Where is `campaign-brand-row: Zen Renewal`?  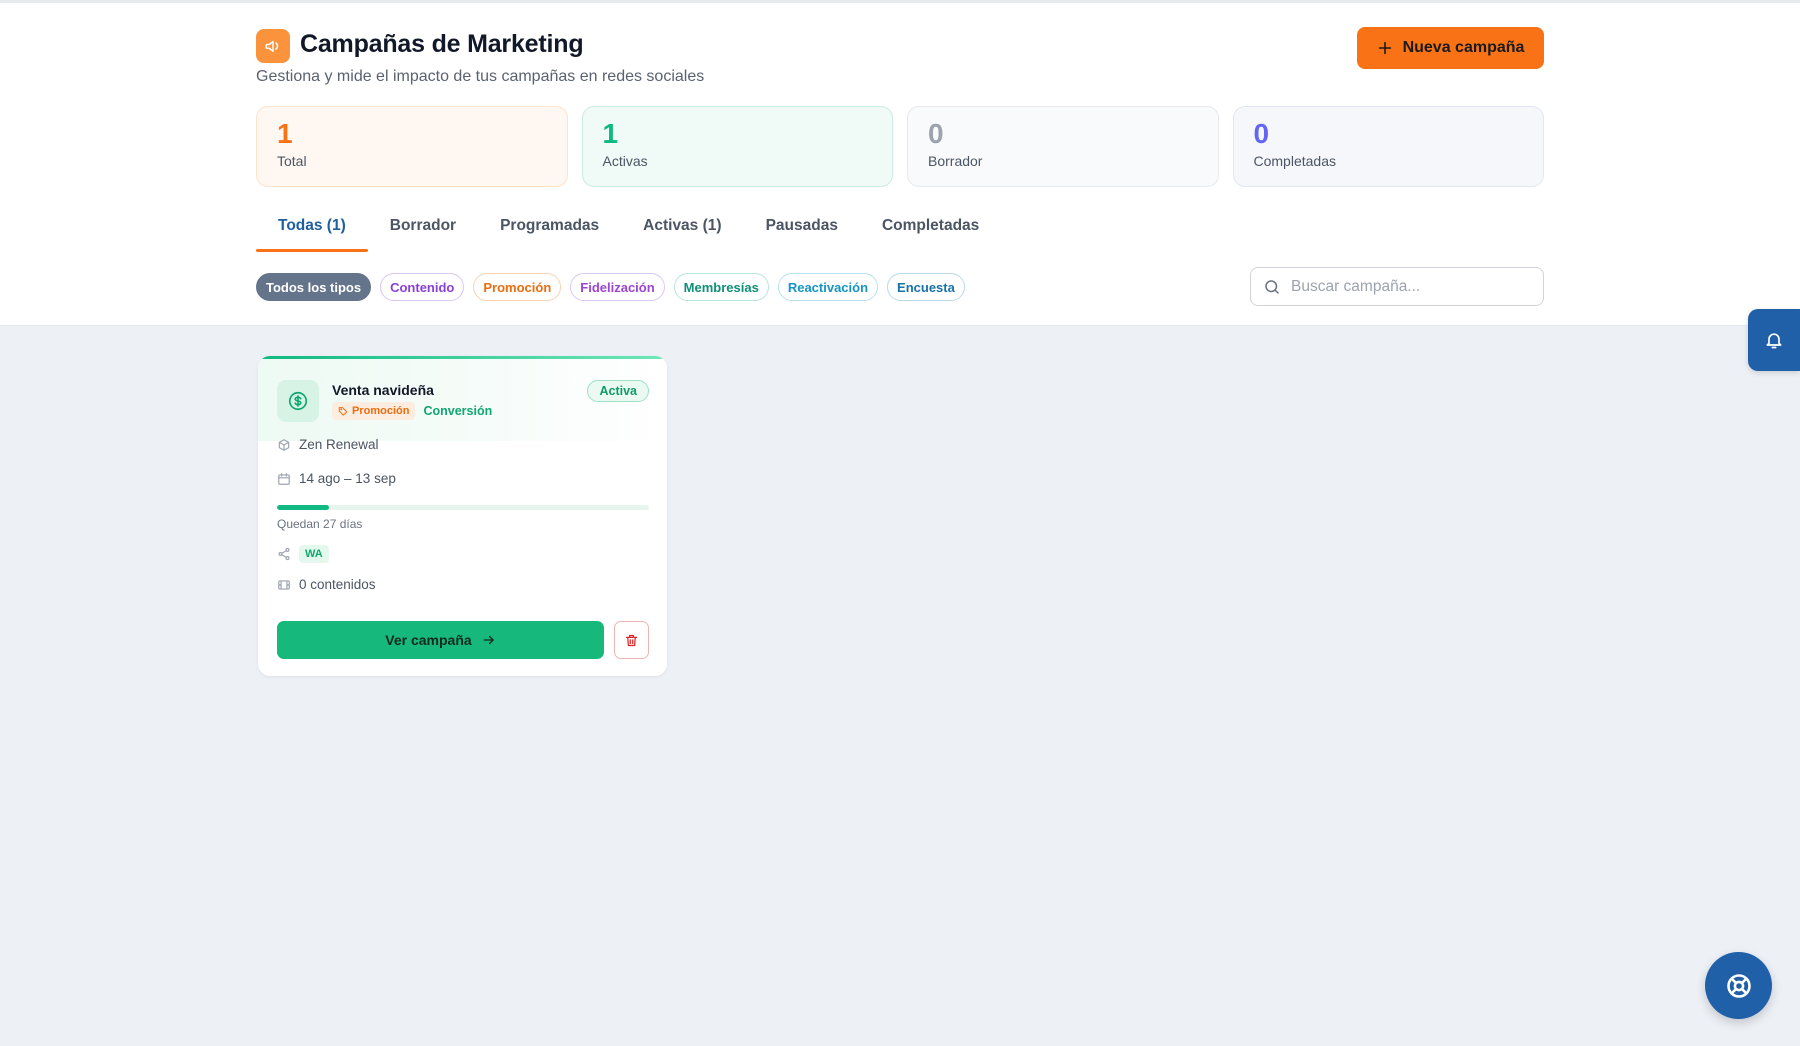 campaign-brand-row: Zen Renewal is located at coordinates (328, 444).